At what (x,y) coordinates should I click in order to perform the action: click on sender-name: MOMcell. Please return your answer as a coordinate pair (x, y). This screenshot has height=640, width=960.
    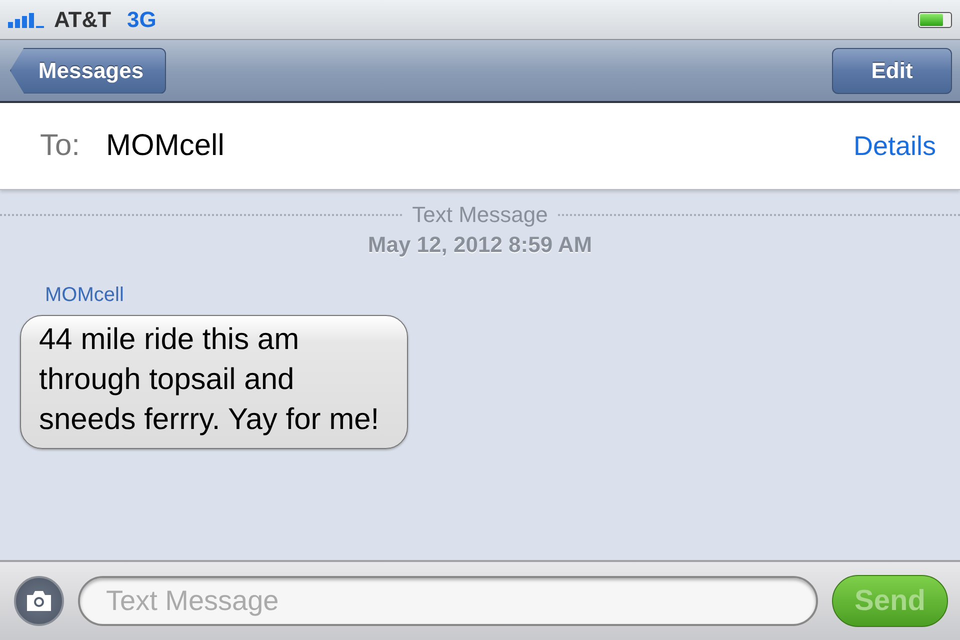
    Looking at the image, I should click on (84, 295).